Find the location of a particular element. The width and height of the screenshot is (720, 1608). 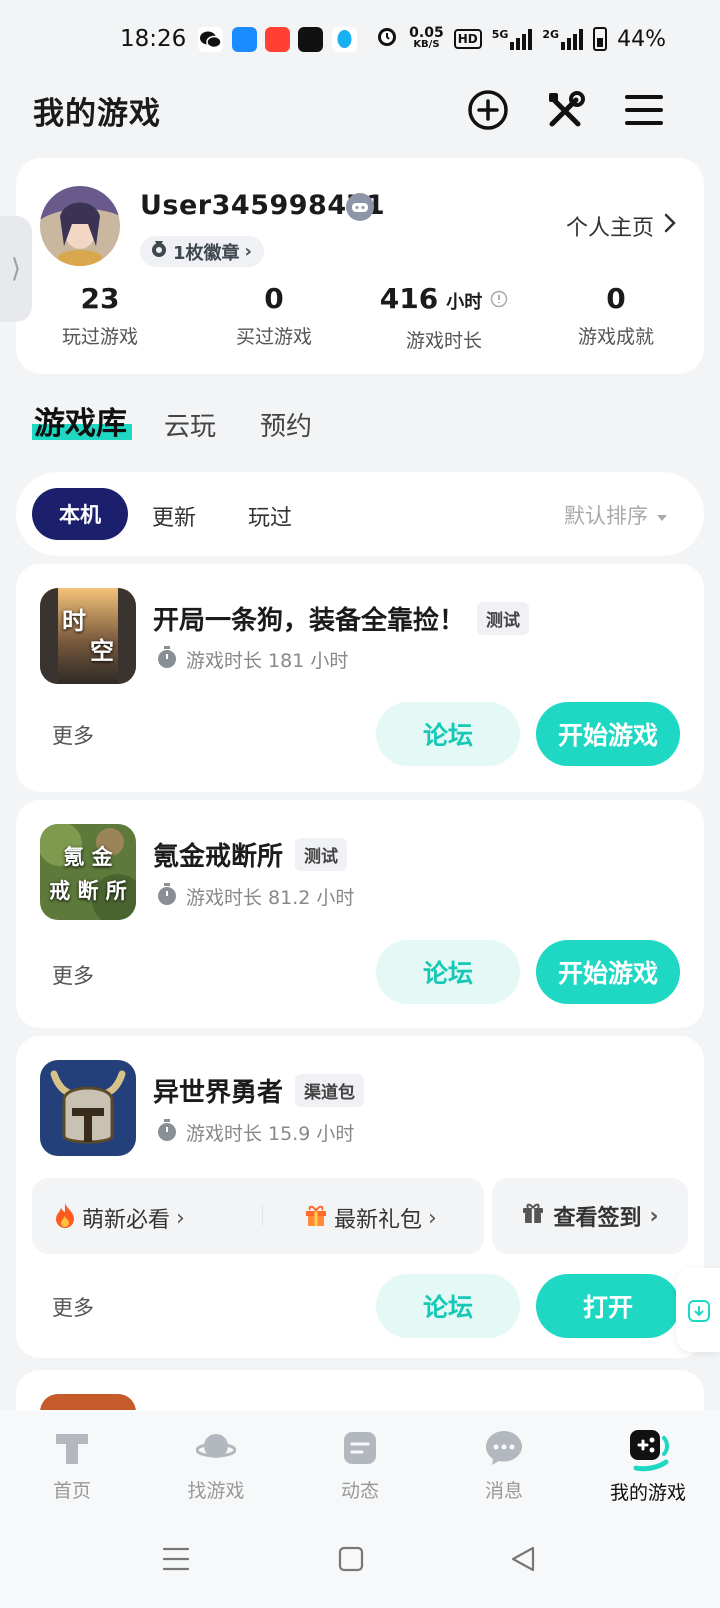

download-icon is located at coordinates (699, 1312).